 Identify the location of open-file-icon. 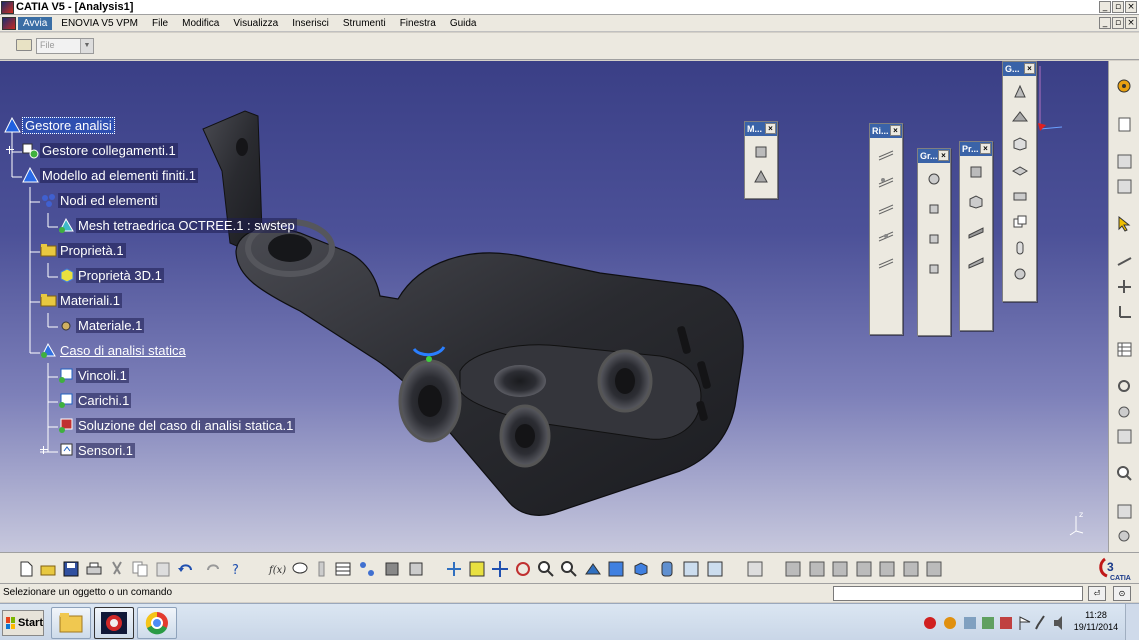
(48, 569).